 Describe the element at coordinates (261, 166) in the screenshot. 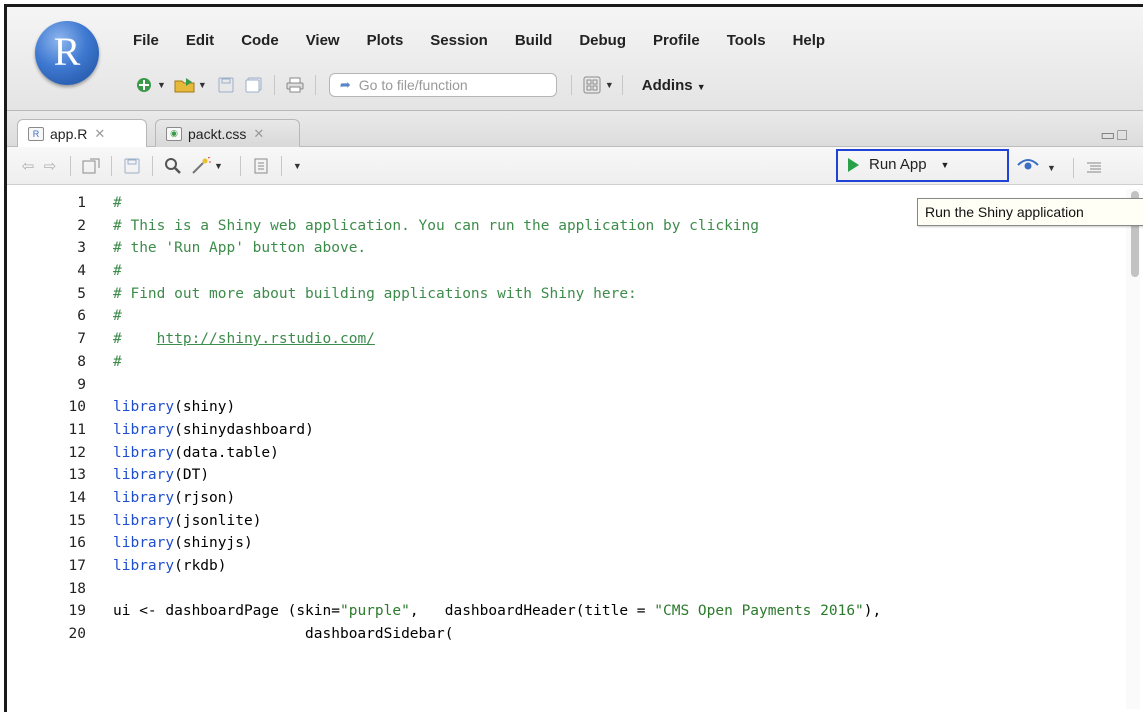

I see `compile-report-icon` at that location.